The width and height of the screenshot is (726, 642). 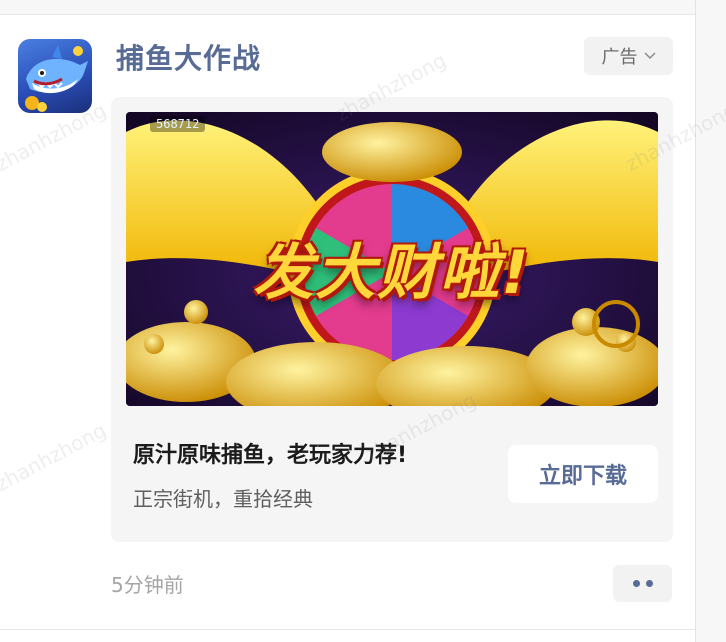 I want to click on post-time: 5分钟前, so click(x=147, y=585).